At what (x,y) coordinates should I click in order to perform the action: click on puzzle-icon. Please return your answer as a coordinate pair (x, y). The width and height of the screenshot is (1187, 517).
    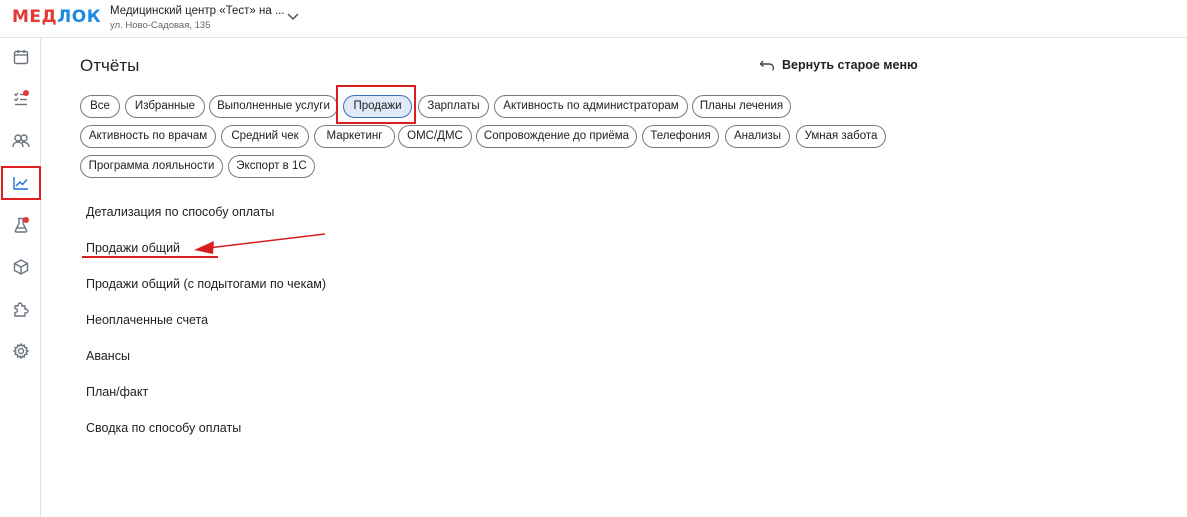
    Looking at the image, I should click on (21, 309).